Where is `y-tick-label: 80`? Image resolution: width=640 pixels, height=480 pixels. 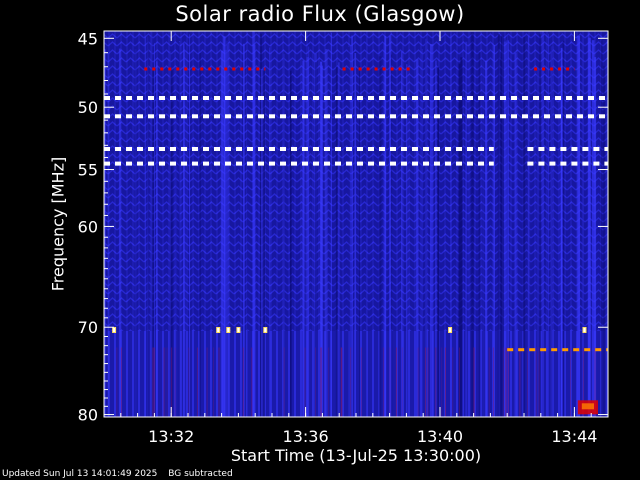 y-tick-label: 80 is located at coordinates (88, 415).